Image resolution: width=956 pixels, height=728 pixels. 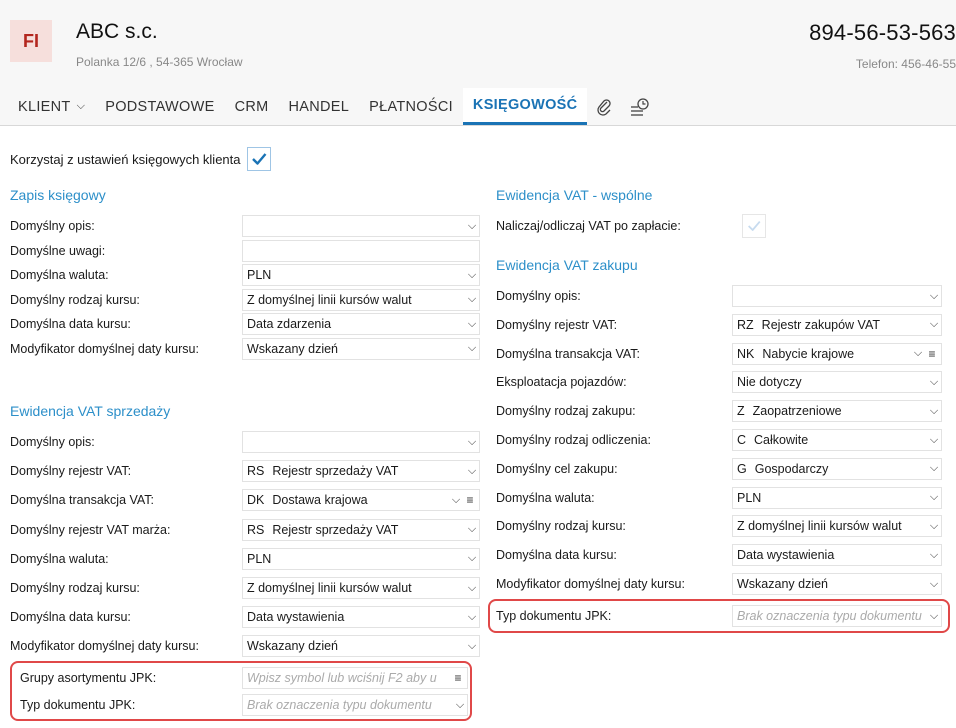 I want to click on field-text: Rejestr sprzedaży VAT, so click(x=335, y=529).